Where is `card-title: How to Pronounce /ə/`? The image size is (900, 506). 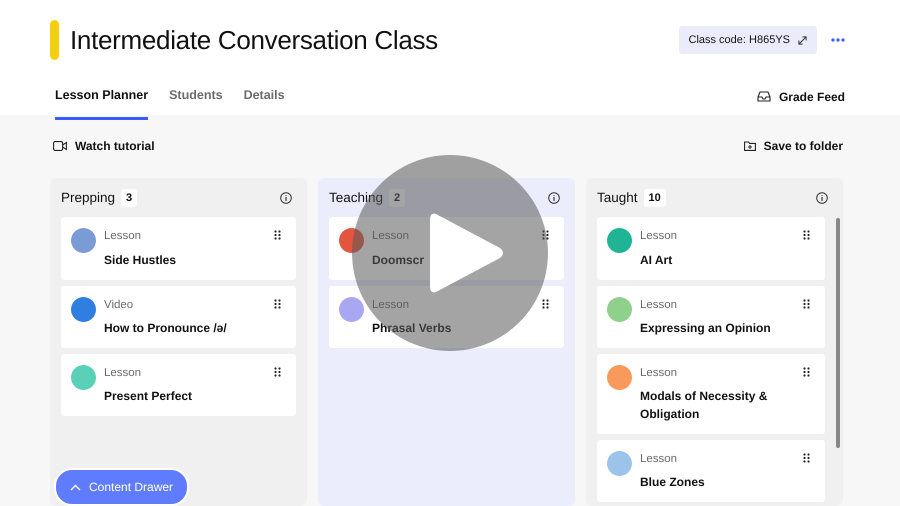
card-title: How to Pronounce /ə/ is located at coordinates (166, 328).